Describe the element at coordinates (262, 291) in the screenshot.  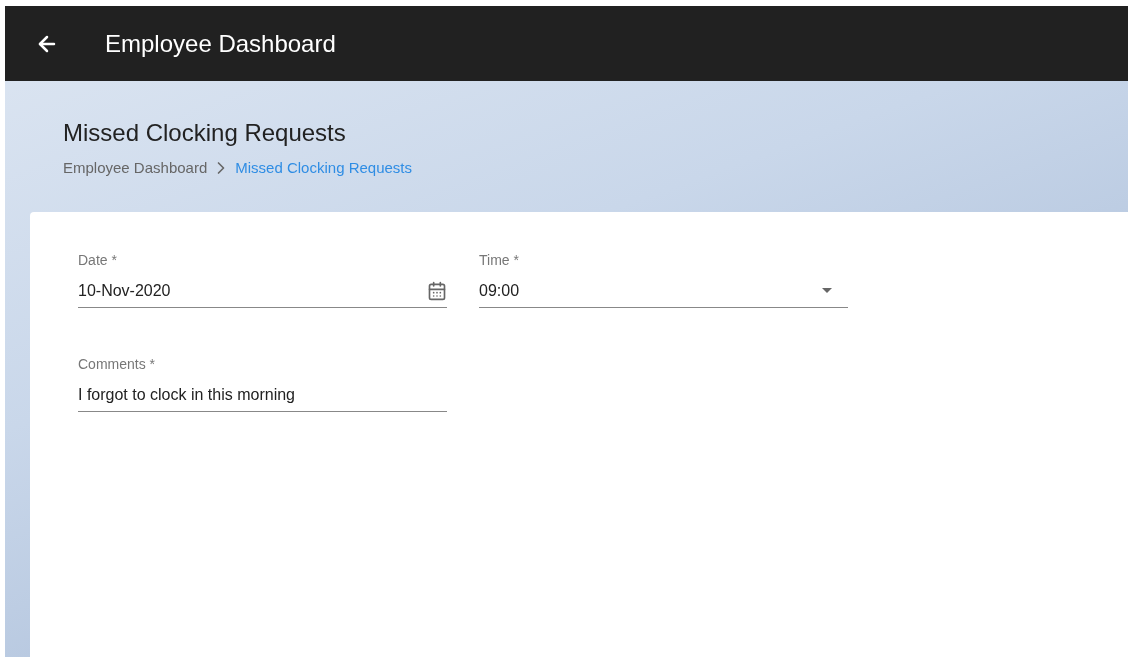
I see `date-field: 10-Nov-2020` at that location.